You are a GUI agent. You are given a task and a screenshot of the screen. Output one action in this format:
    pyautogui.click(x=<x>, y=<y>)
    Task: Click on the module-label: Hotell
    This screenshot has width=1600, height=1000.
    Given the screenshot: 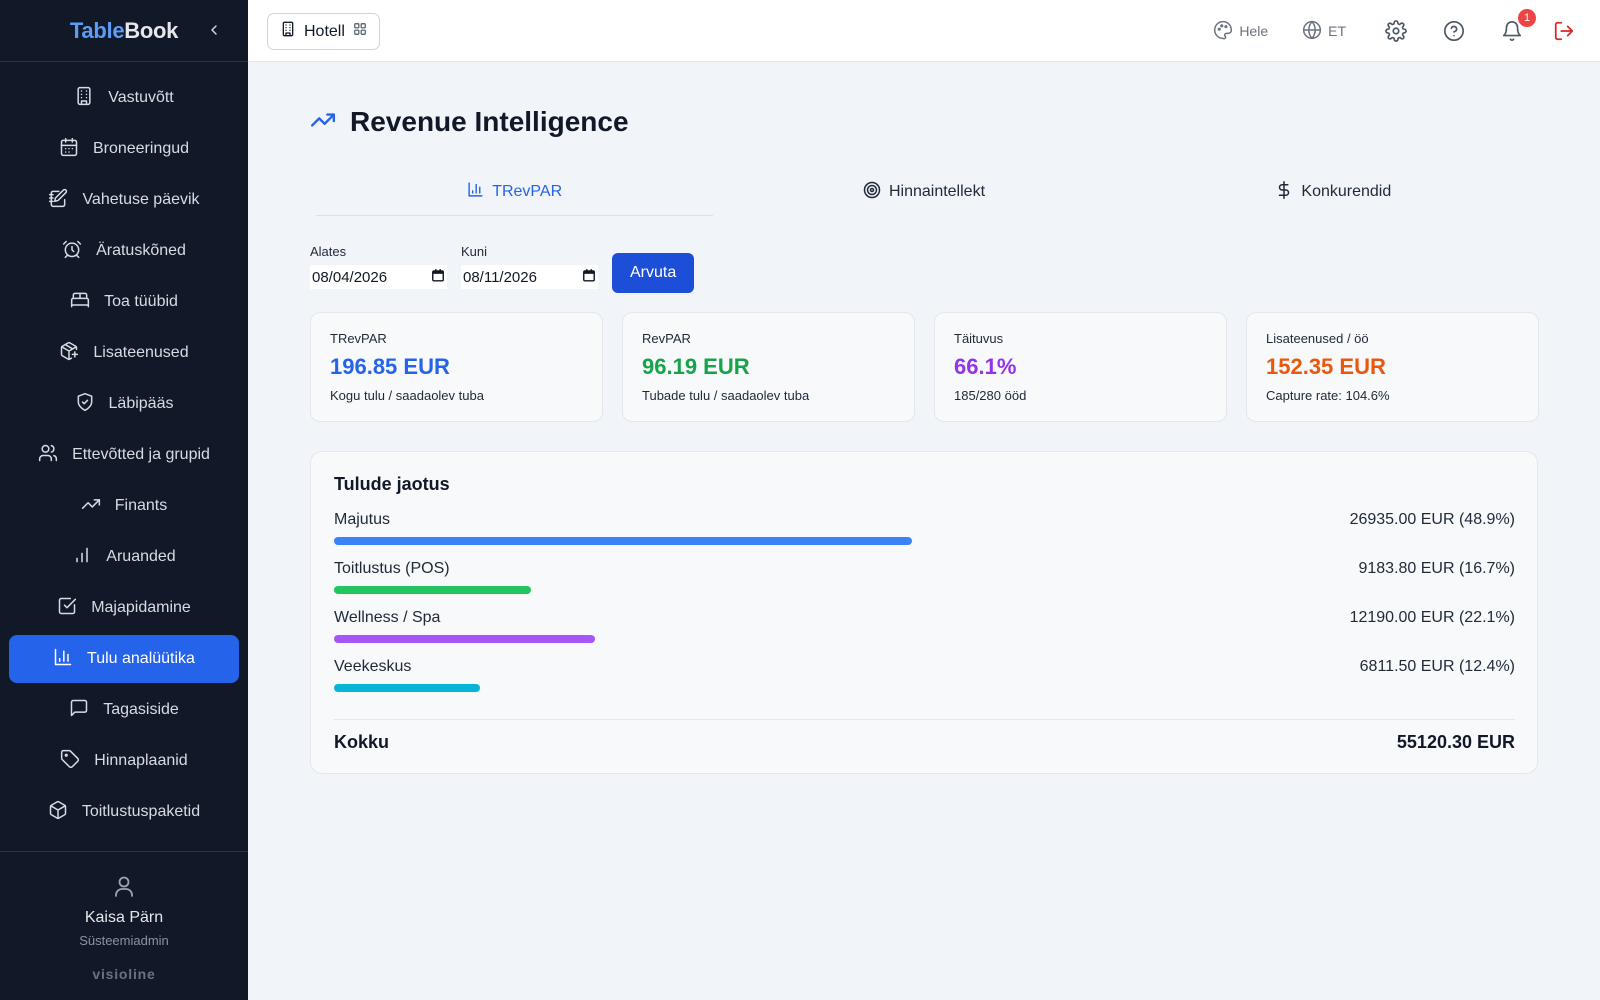 What is the action you would take?
    pyautogui.click(x=324, y=31)
    